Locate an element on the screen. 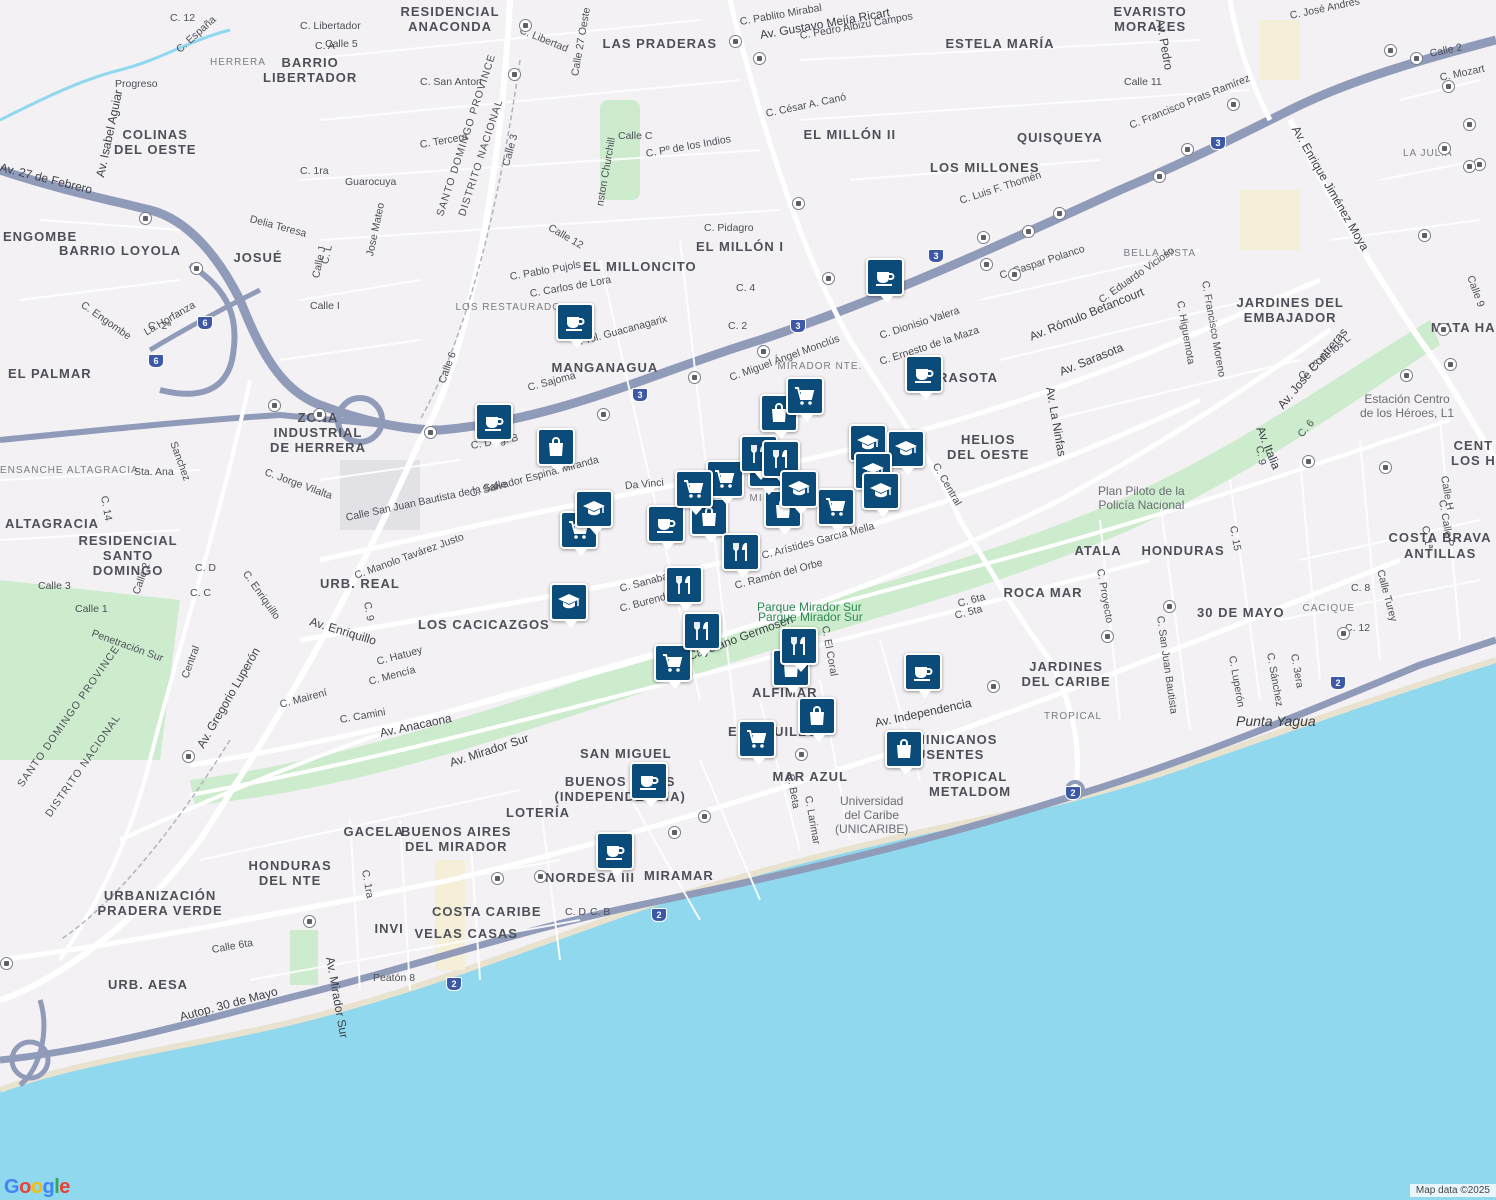 The width and height of the screenshot is (1496, 1200). shopping-icon is located at coordinates (904, 748).